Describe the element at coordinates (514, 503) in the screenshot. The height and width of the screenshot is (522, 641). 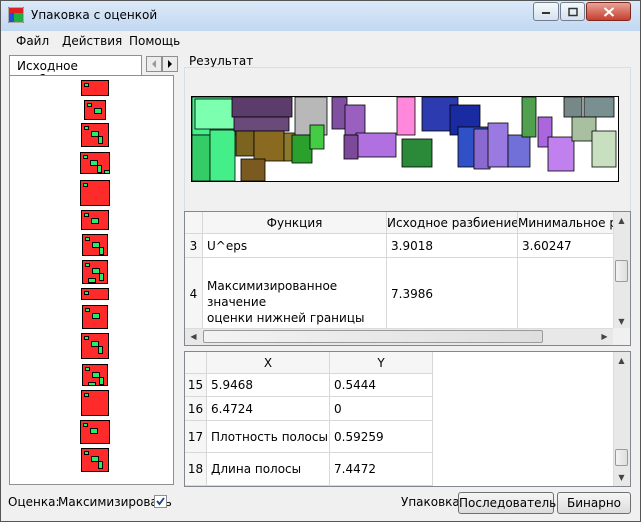
I see `sequential-button: Последовательно` at that location.